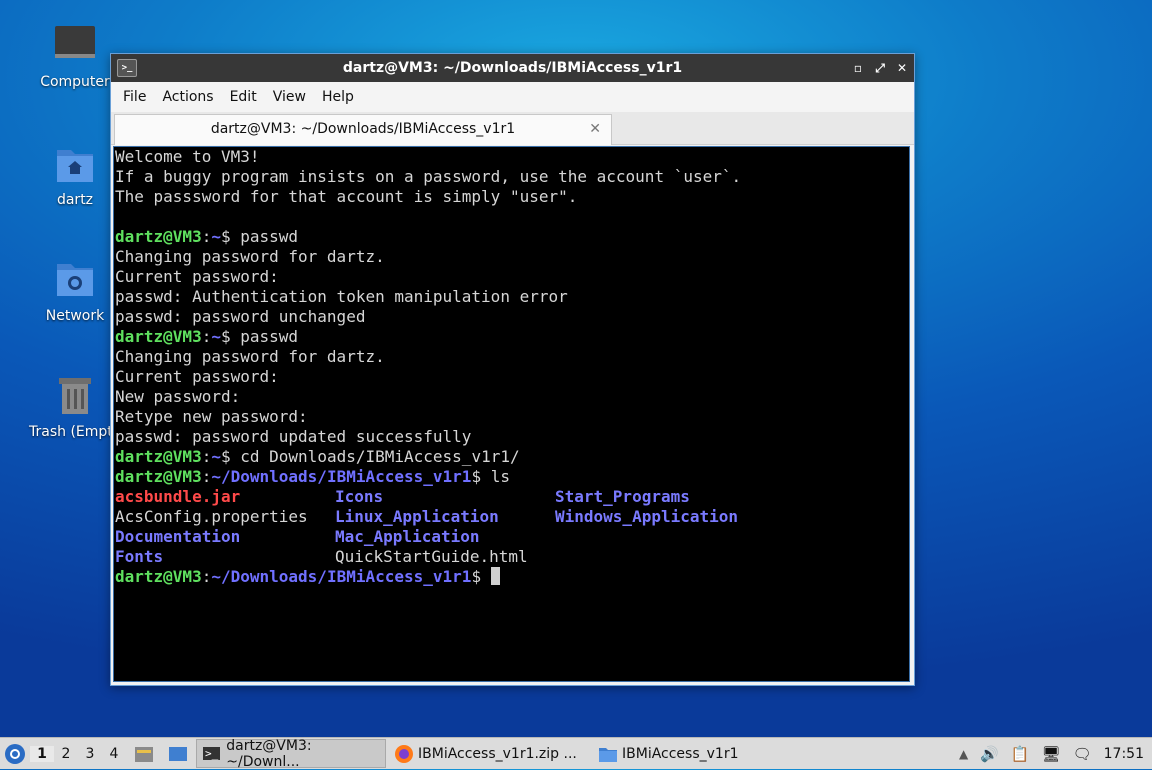 Image resolution: width=1152 pixels, height=770 pixels. I want to click on ls-entry: Icons, so click(359, 496).